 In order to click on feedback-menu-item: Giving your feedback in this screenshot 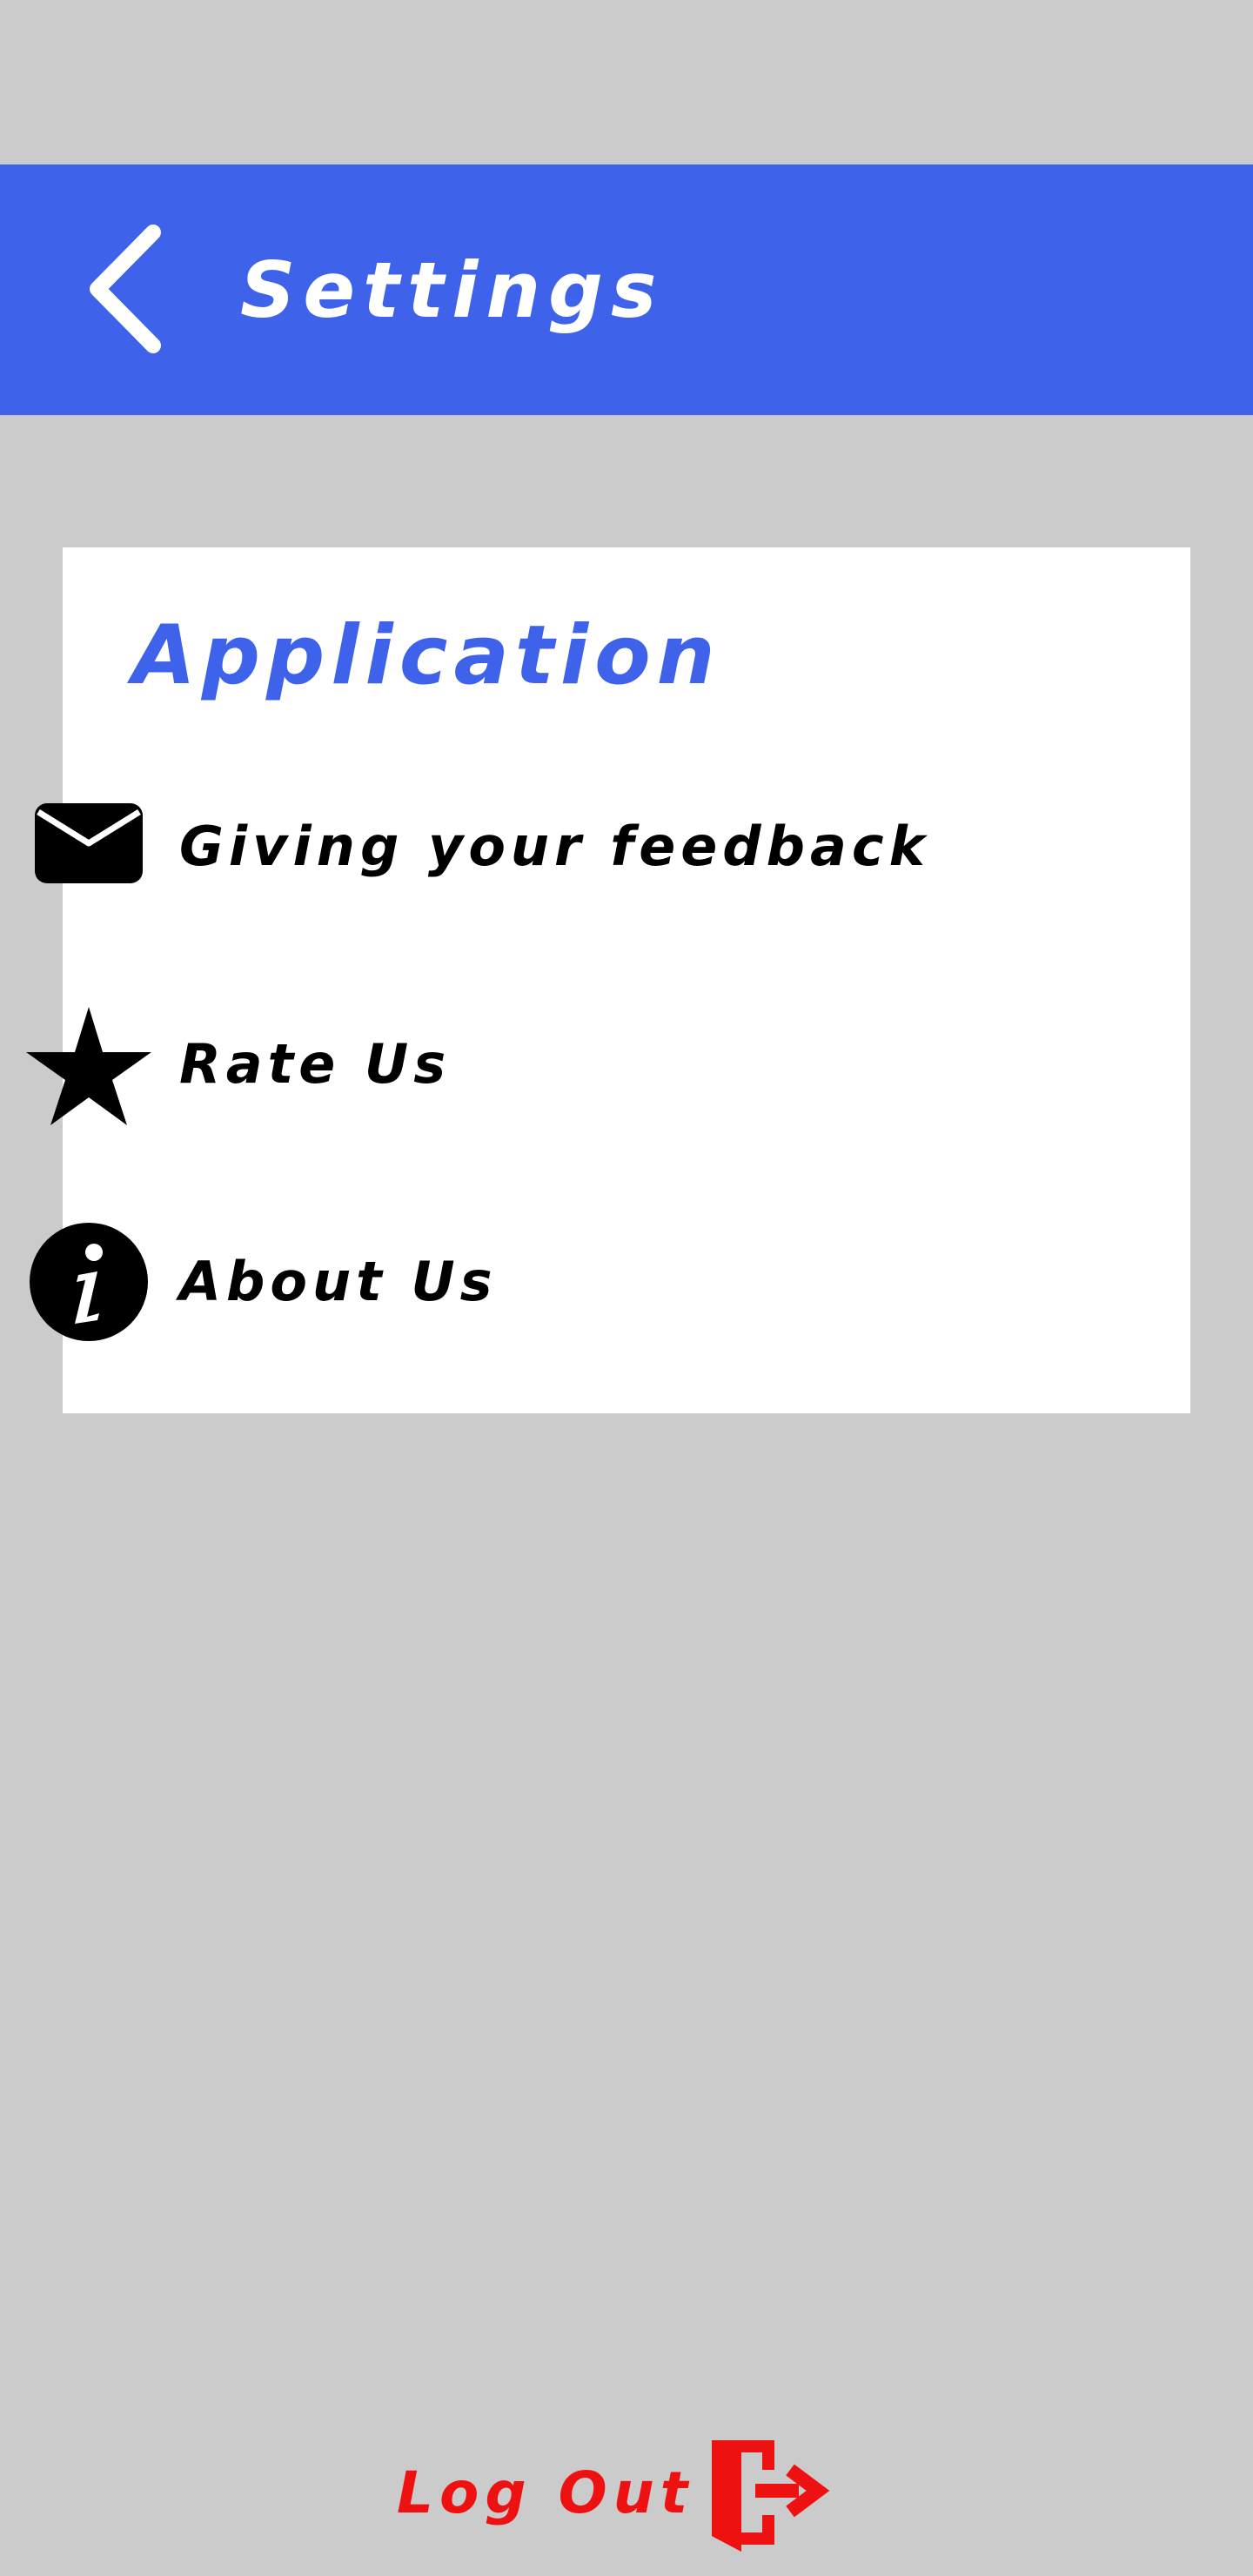, I will do `click(564, 846)`.